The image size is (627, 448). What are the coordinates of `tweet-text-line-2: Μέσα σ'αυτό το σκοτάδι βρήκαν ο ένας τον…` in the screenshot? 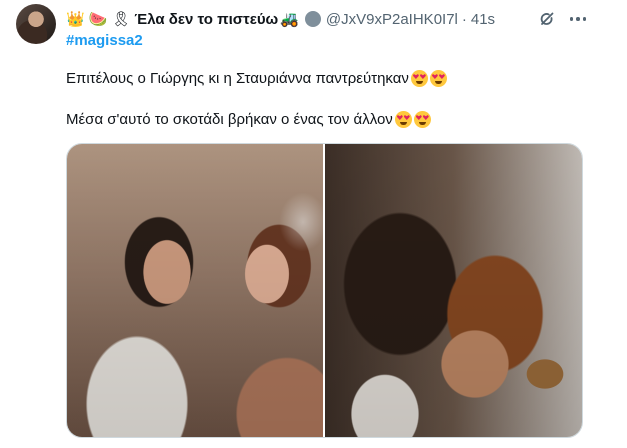 It's located at (248, 119).